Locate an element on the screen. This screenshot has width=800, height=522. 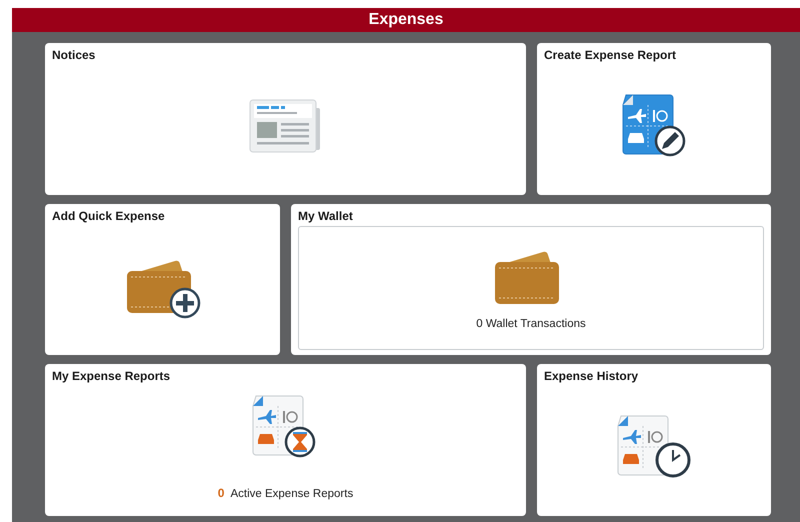
wallet-caption: 0 Wallet Transactions is located at coordinates (531, 324).